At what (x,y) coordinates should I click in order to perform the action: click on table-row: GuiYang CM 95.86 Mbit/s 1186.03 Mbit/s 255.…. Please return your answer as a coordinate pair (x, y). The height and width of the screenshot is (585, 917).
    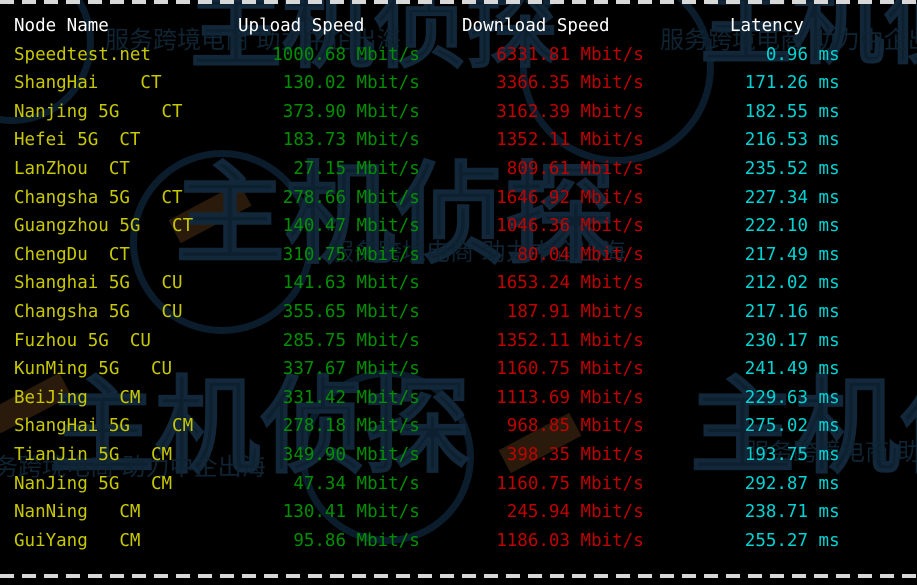
    Looking at the image, I should click on (458, 541).